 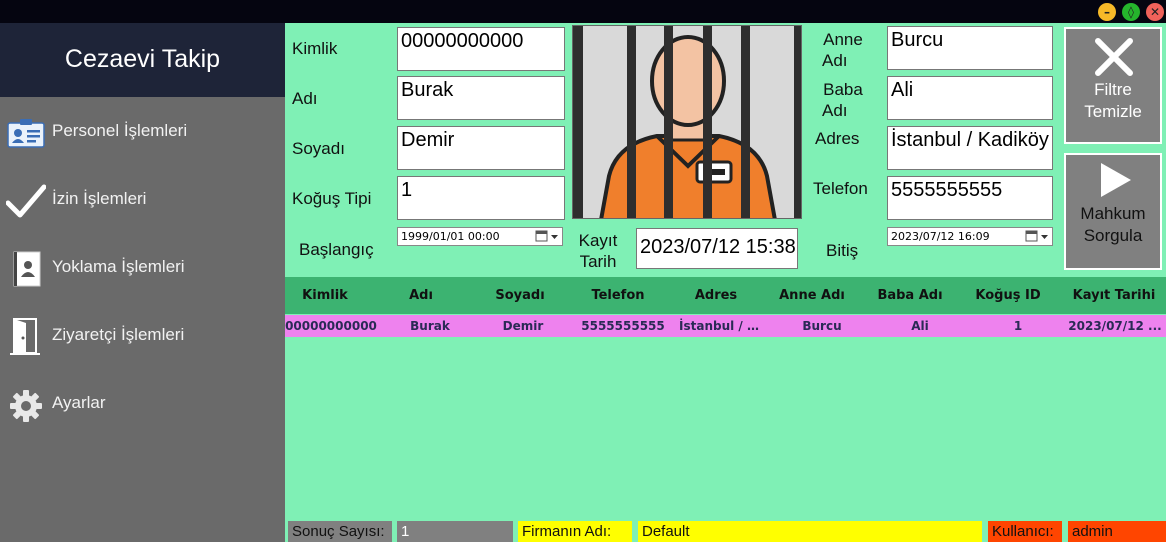 What do you see at coordinates (325, 295) in the screenshot?
I see `col-kimlik: Kimlik` at bounding box center [325, 295].